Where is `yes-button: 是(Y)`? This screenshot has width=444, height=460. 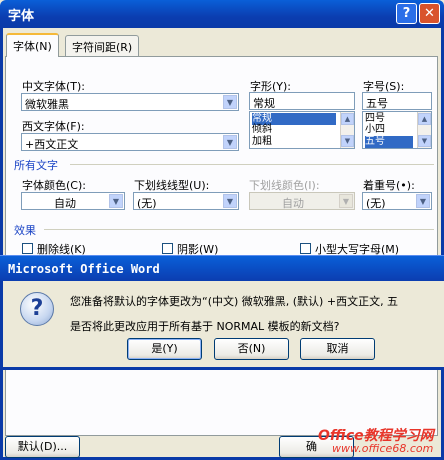 yes-button: 是(Y) is located at coordinates (164, 349).